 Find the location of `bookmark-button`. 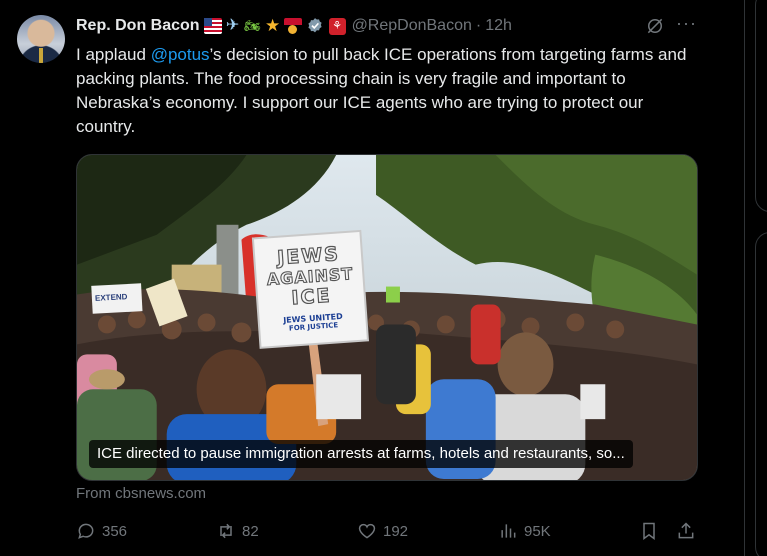

bookmark-button is located at coordinates (649, 531).